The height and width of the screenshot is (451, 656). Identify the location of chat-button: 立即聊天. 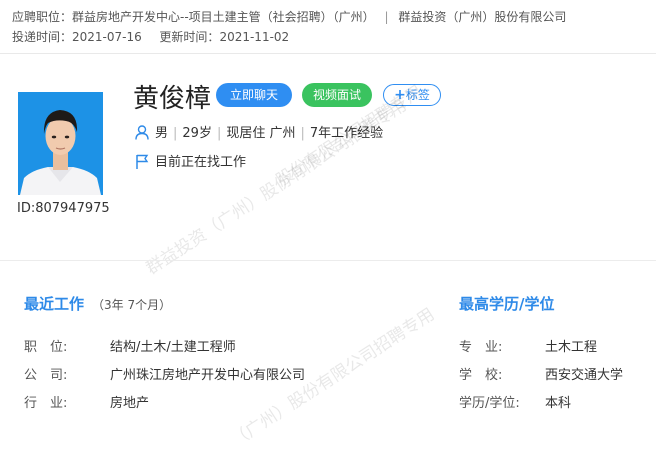
(254, 95).